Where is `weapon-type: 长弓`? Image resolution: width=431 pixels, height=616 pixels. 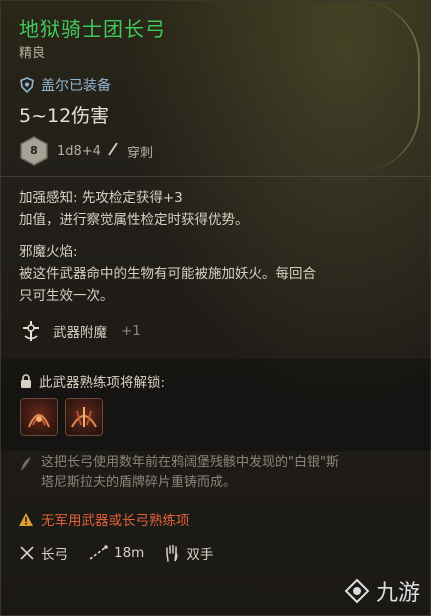
weapon-type: 长弓 is located at coordinates (54, 555).